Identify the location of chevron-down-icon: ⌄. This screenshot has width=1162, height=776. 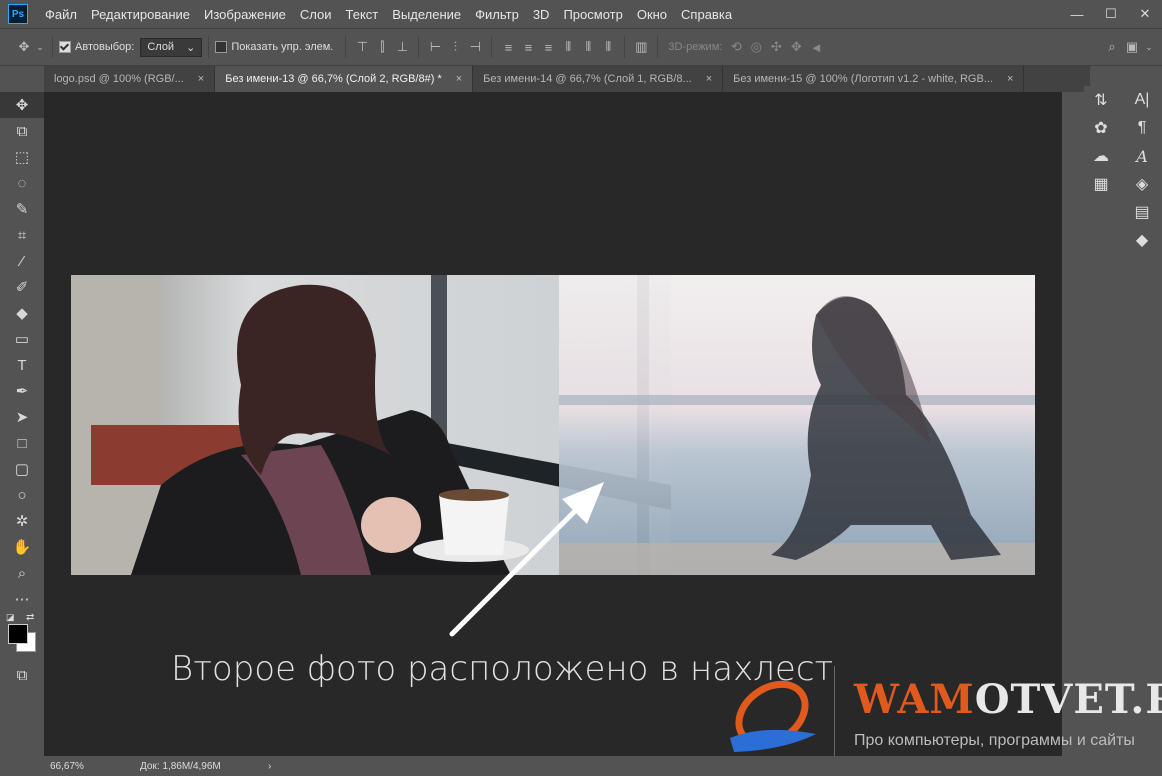
(191, 47).